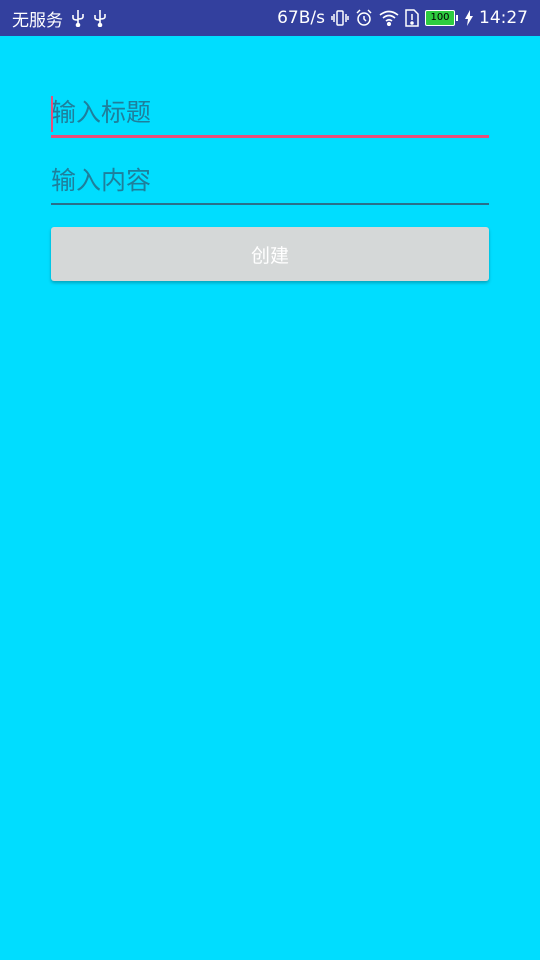 The image size is (540, 960). Describe the element at coordinates (402, 18) in the screenshot. I see `status-bar-right: 67B/s 100 14:27` at that location.